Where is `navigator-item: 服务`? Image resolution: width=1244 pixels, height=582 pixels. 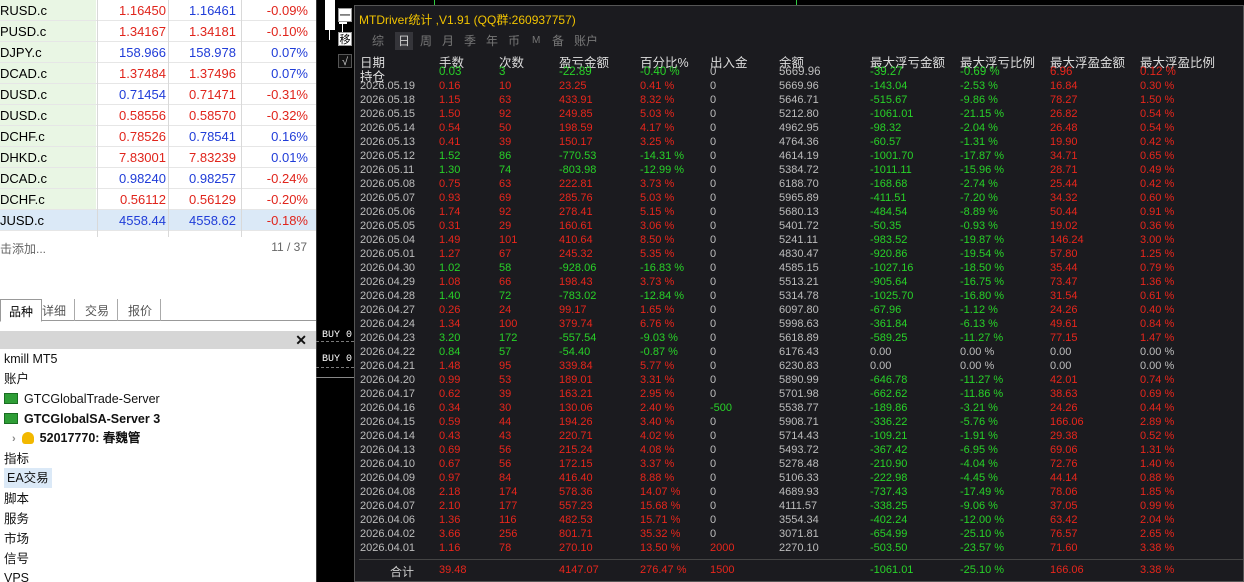
navigator-item: 服务 is located at coordinates (16, 519).